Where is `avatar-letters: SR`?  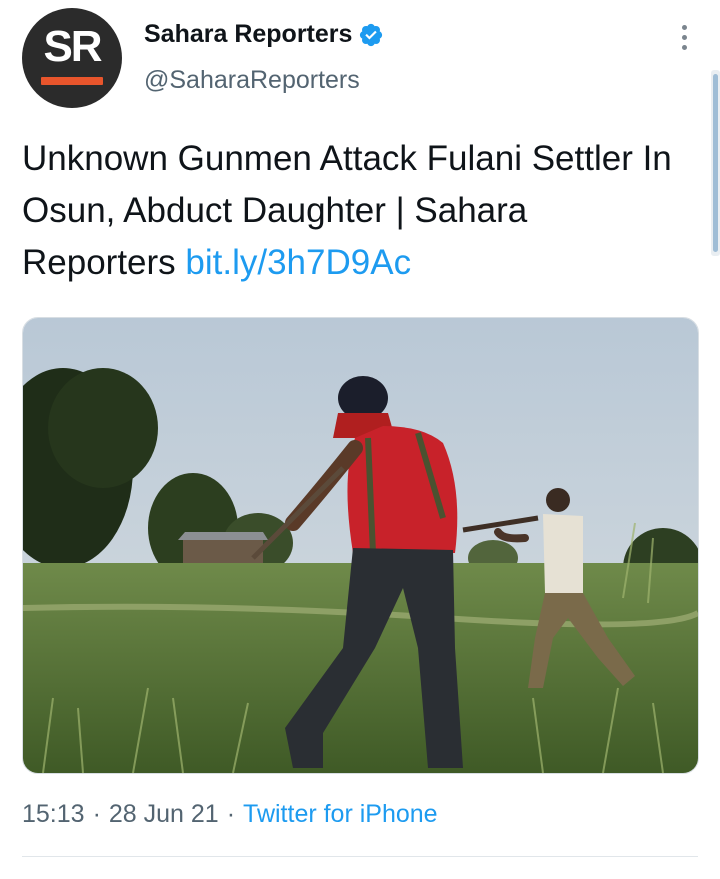 avatar-letters: SR is located at coordinates (72, 46).